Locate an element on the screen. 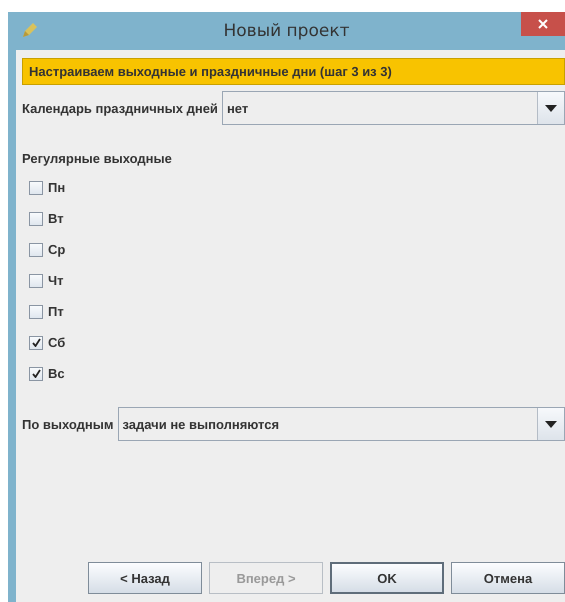  checkbox-label: Вс is located at coordinates (56, 373).